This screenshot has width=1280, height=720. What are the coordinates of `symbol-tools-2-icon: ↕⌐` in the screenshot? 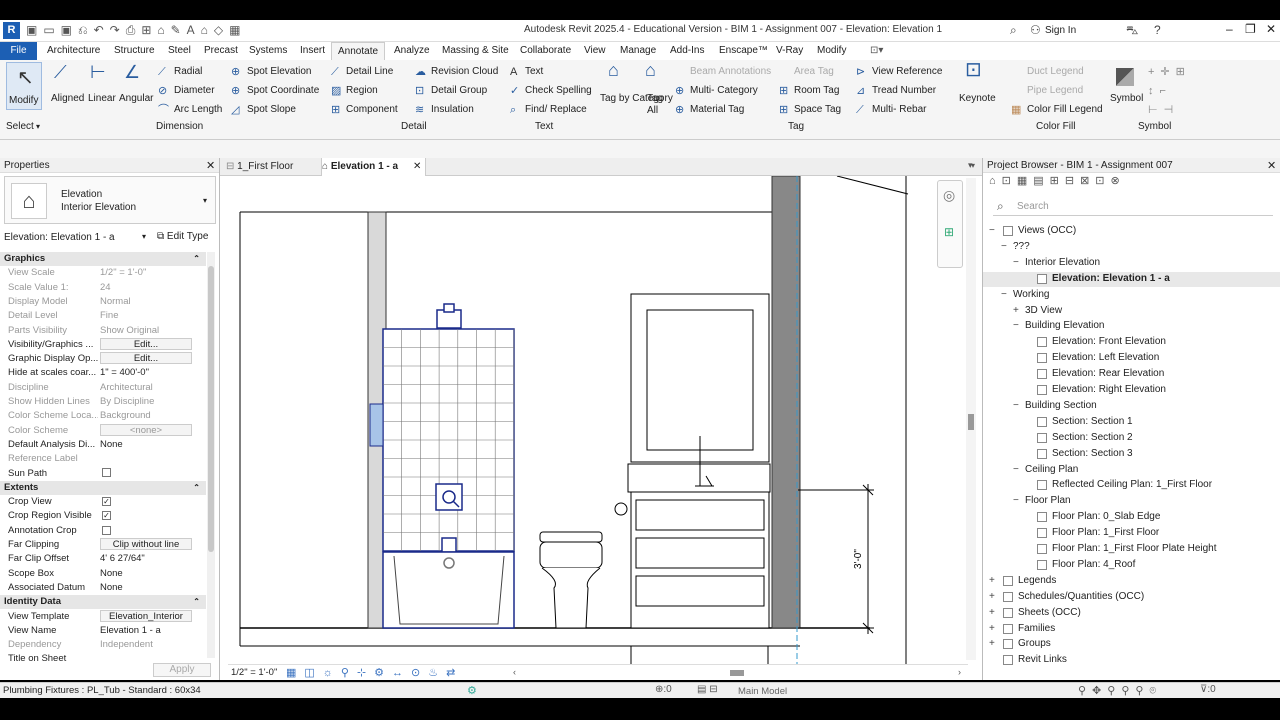 It's located at (1160, 91).